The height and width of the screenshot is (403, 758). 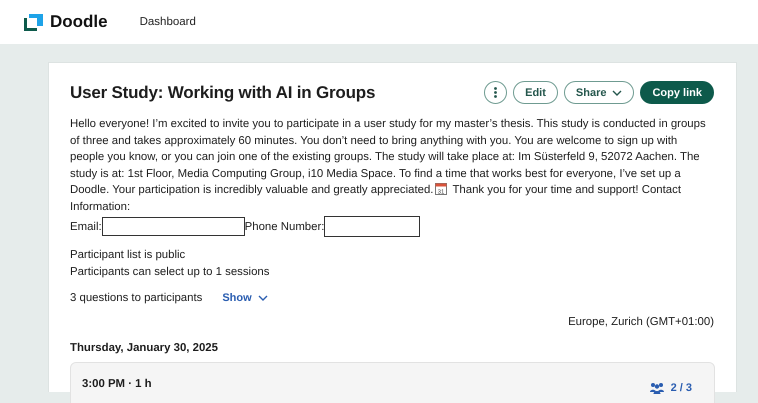 I want to click on edit-button: Edit, so click(x=535, y=92).